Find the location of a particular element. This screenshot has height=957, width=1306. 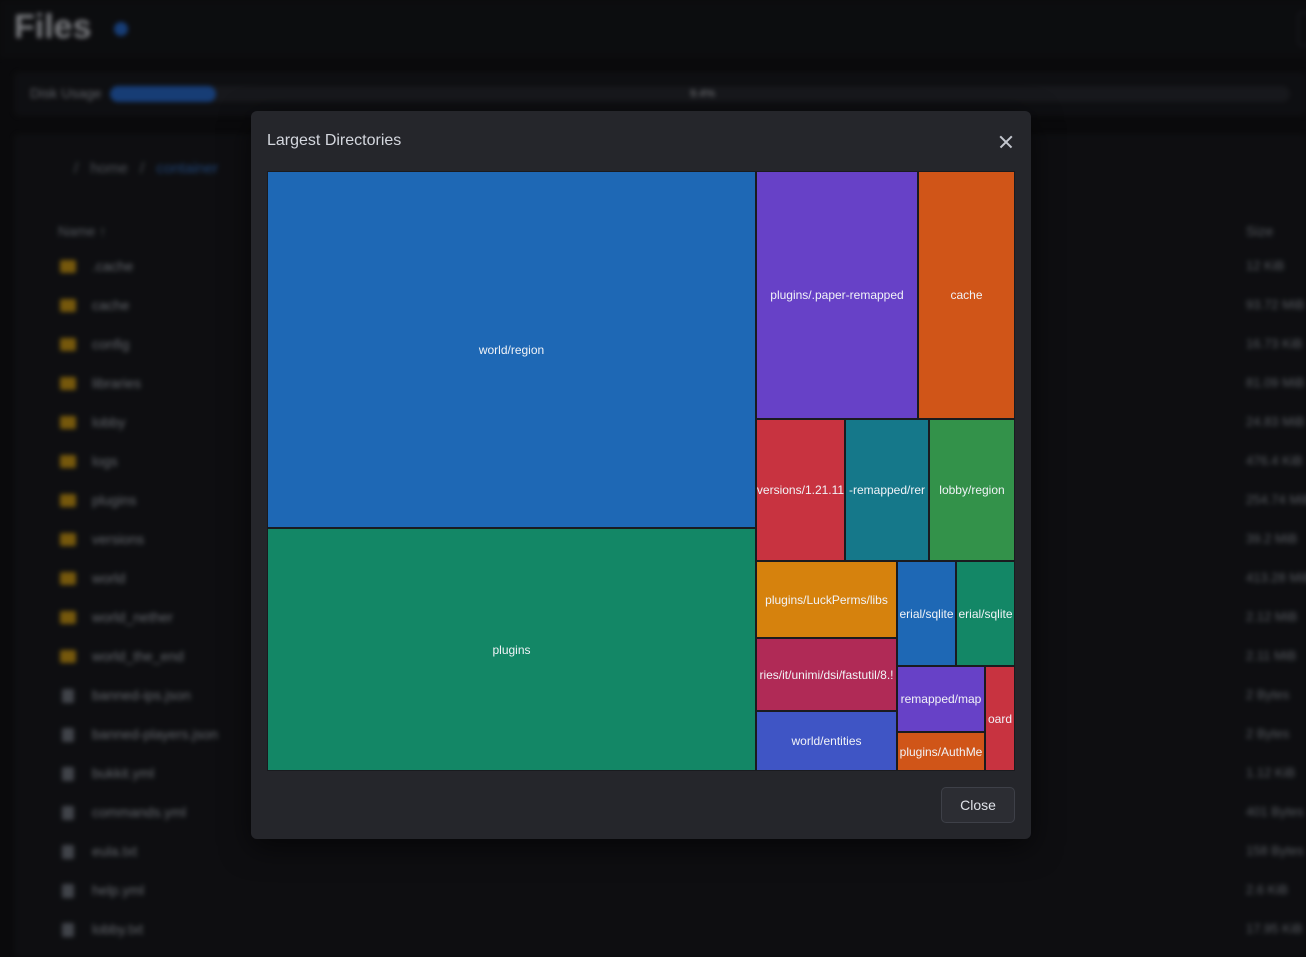

tile-label: plugins/AuthMe is located at coordinates (941, 751).